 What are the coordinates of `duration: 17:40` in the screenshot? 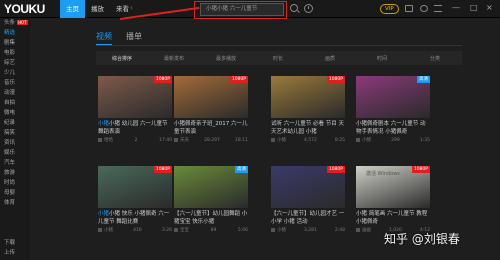 It's located at (165, 140).